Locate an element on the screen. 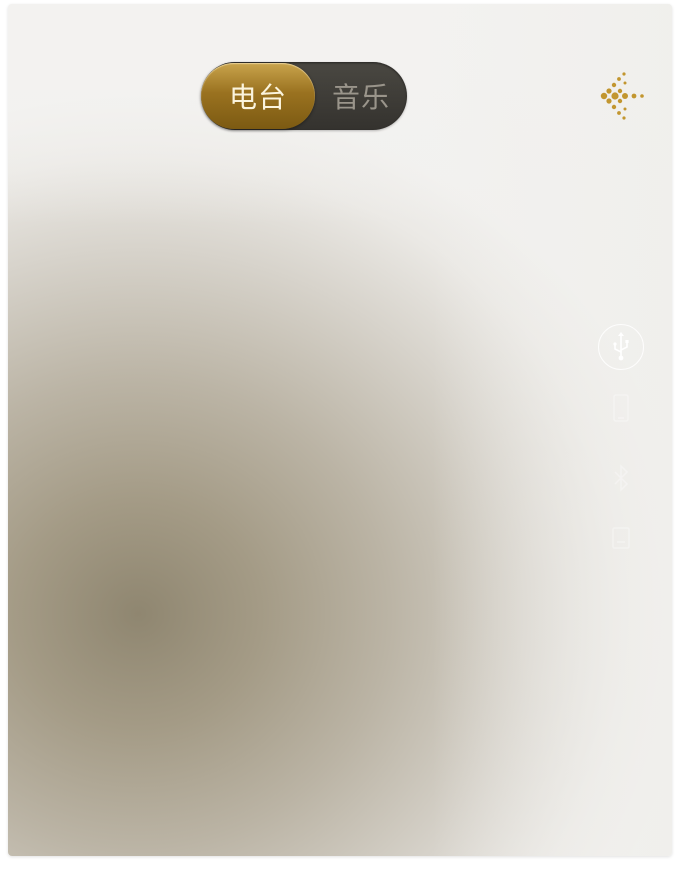  bluetooth-source-button is located at coordinates (621, 478).